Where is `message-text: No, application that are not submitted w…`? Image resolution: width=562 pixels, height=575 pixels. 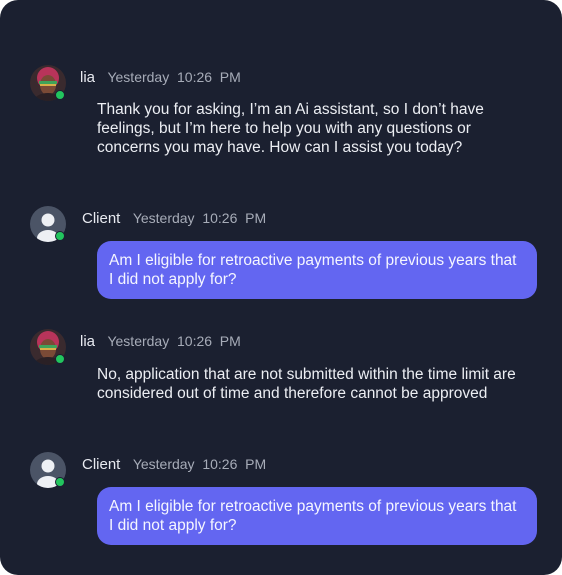
message-text: No, application that are not submitted w… is located at coordinates (306, 384).